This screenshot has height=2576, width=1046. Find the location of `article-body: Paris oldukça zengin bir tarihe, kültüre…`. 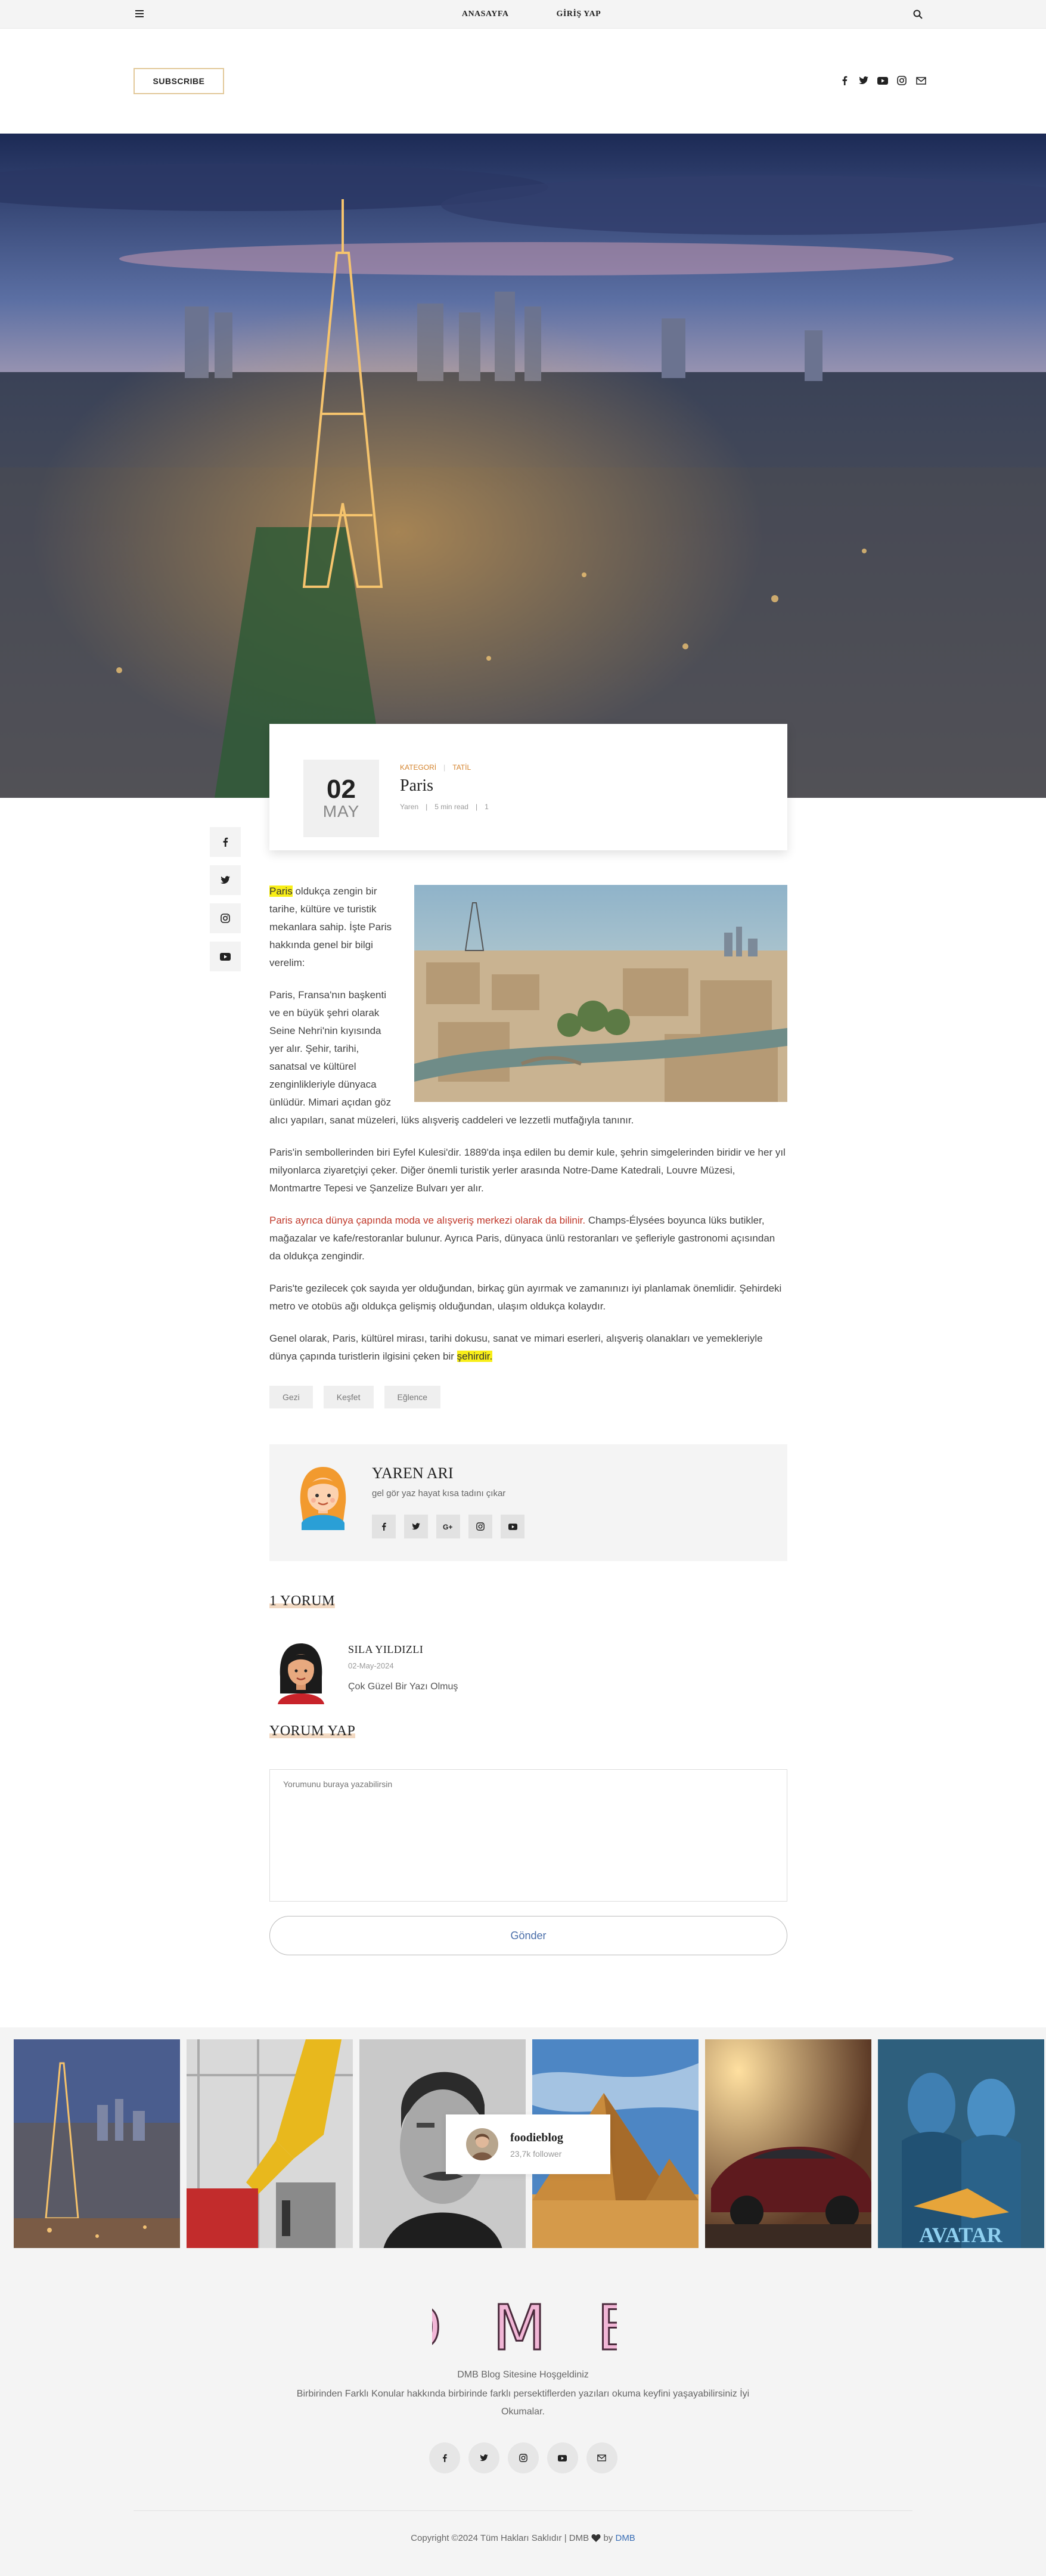

article-body: Paris oldukça zengin bir tarihe, kültüre… is located at coordinates (528, 1131).